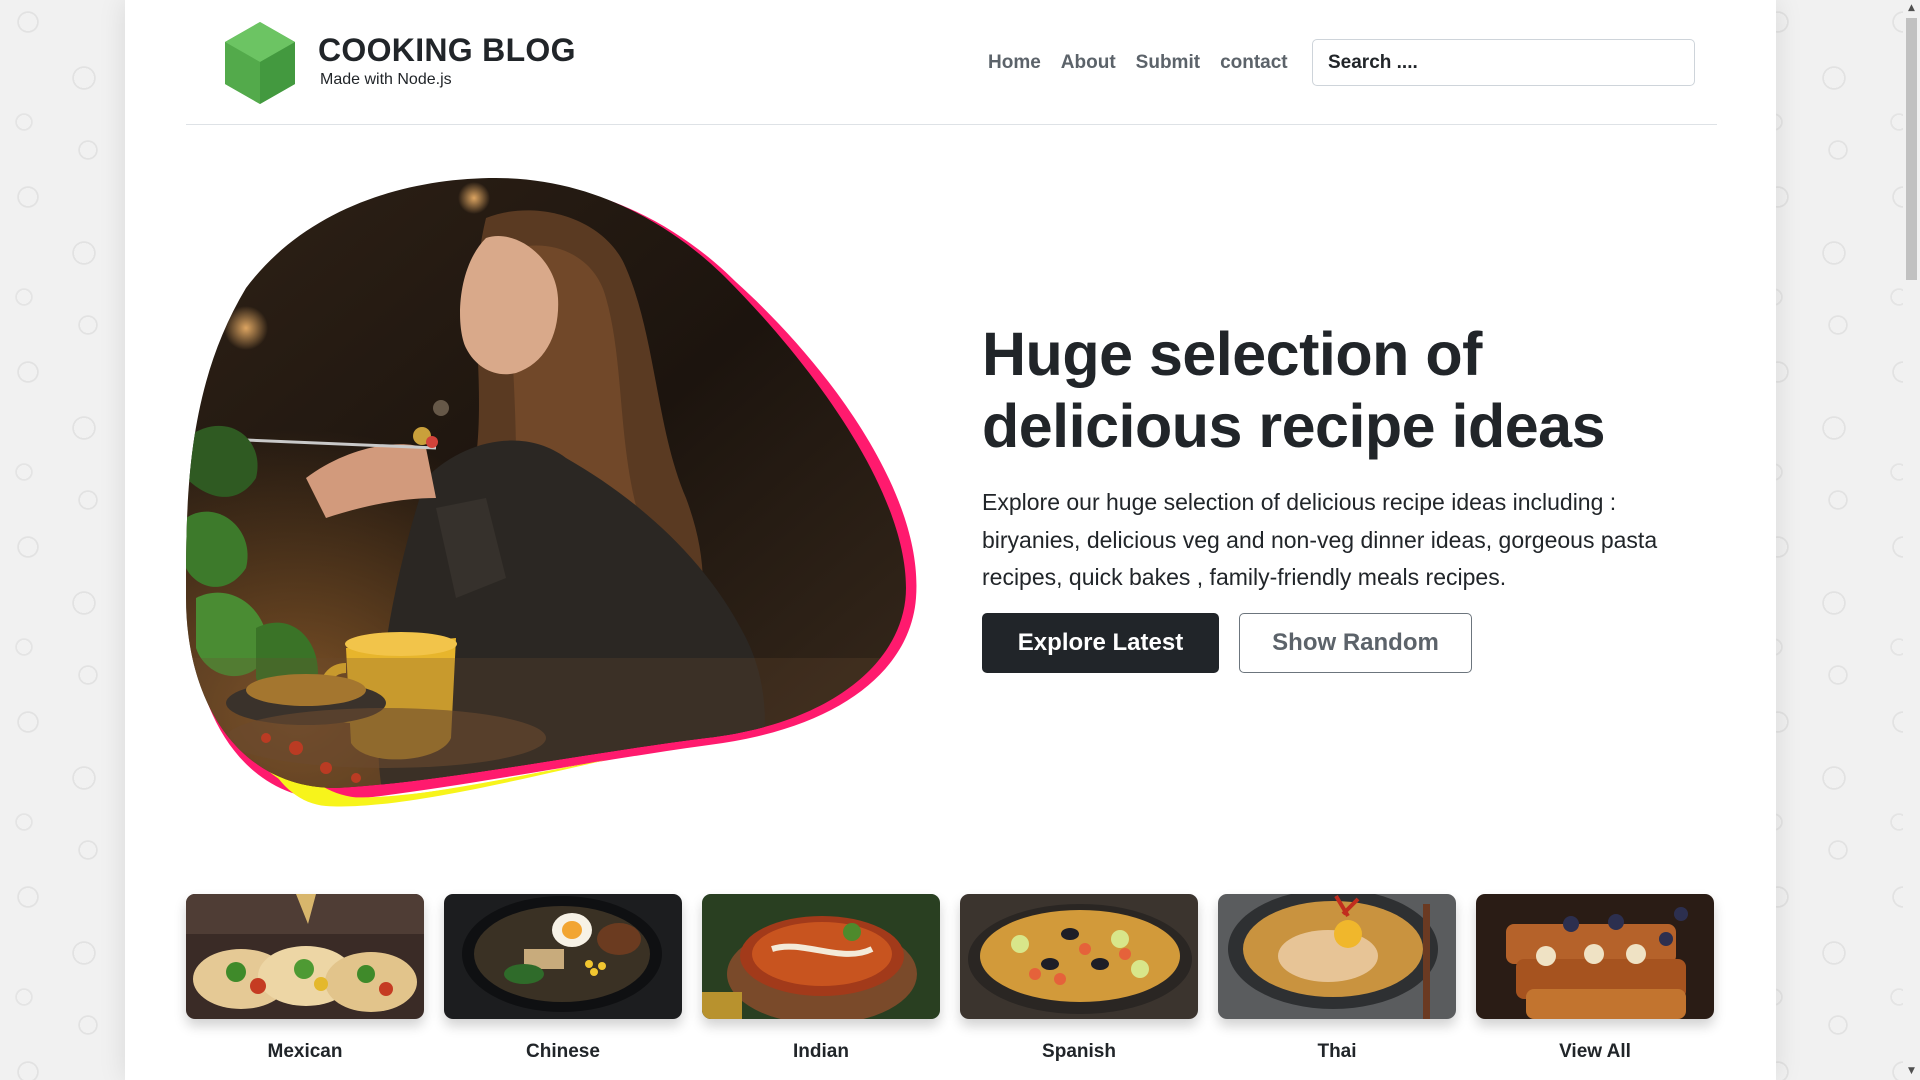 This screenshot has width=1920, height=1080. I want to click on category-label: Spanish, so click(1079, 1051).